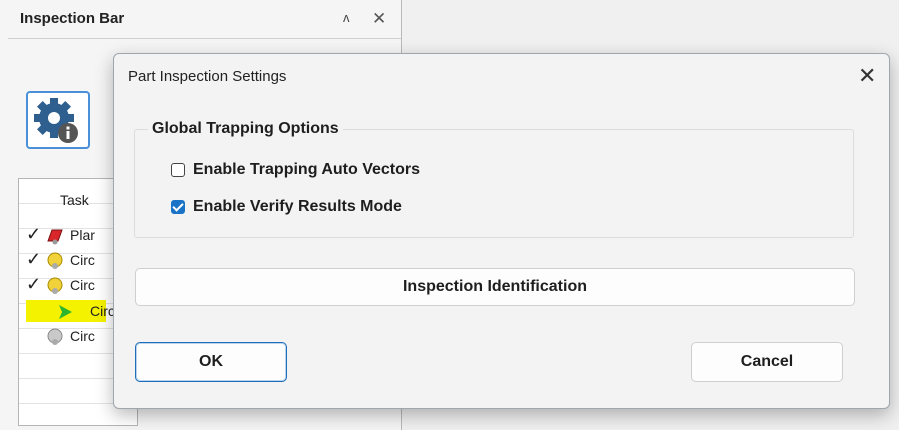 The width and height of the screenshot is (899, 430). I want to click on pin-icon: ᴧ, so click(346, 17).